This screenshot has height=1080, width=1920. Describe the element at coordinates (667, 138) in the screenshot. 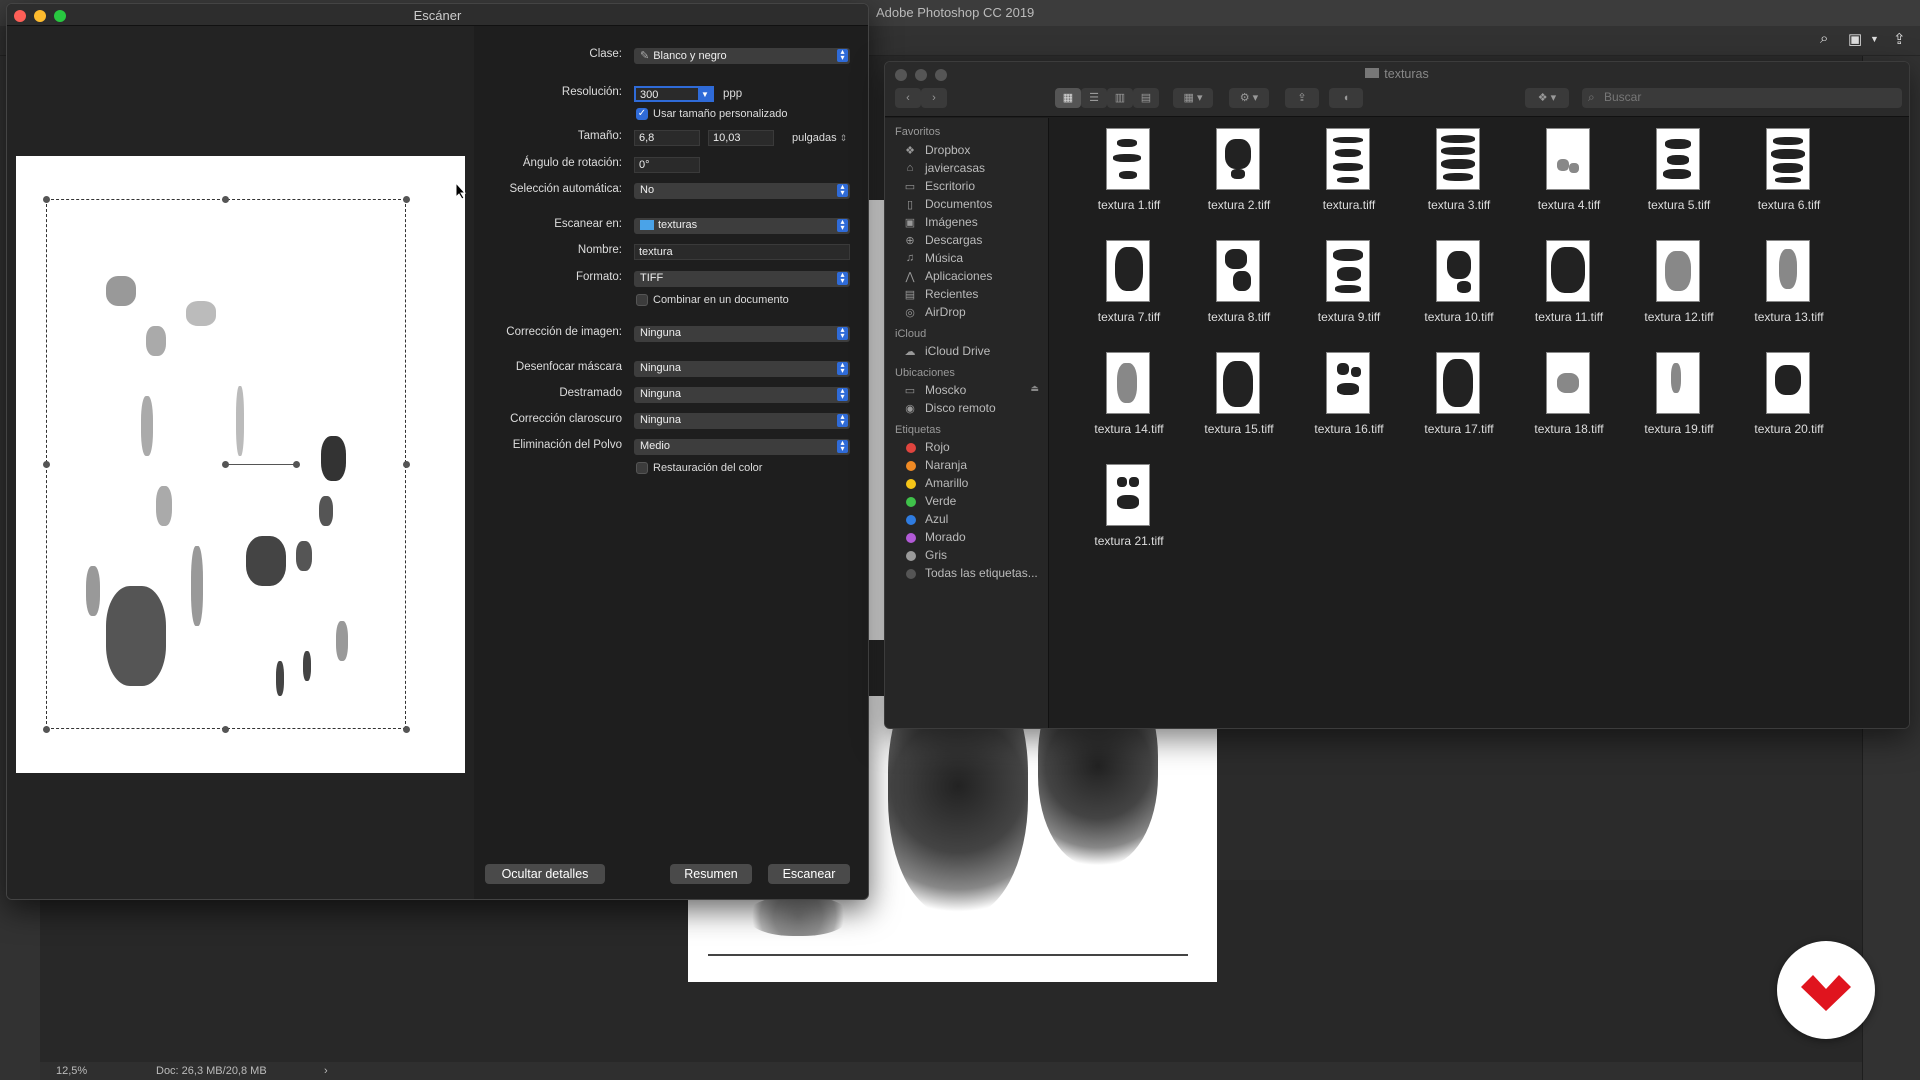

I see `tamano-width-field: 6,8` at that location.